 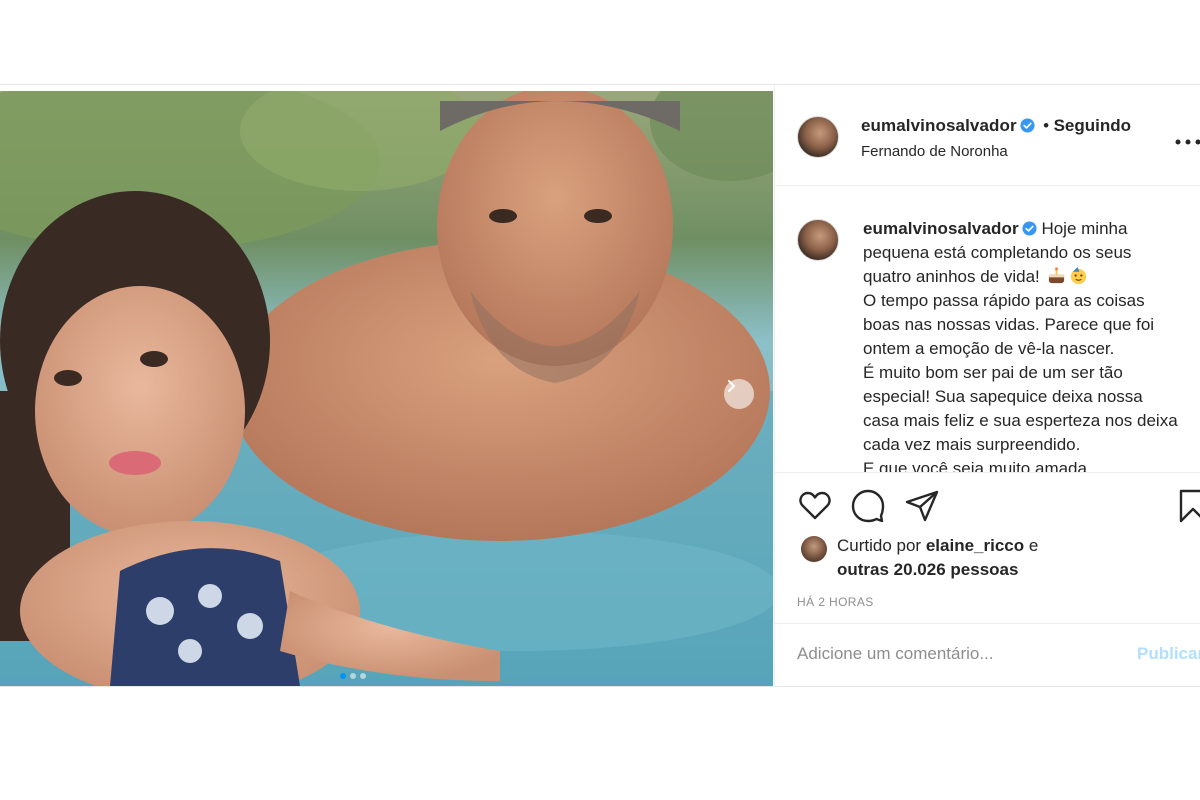 What do you see at coordinates (1187, 506) in the screenshot?
I see `bookmark-icon` at bounding box center [1187, 506].